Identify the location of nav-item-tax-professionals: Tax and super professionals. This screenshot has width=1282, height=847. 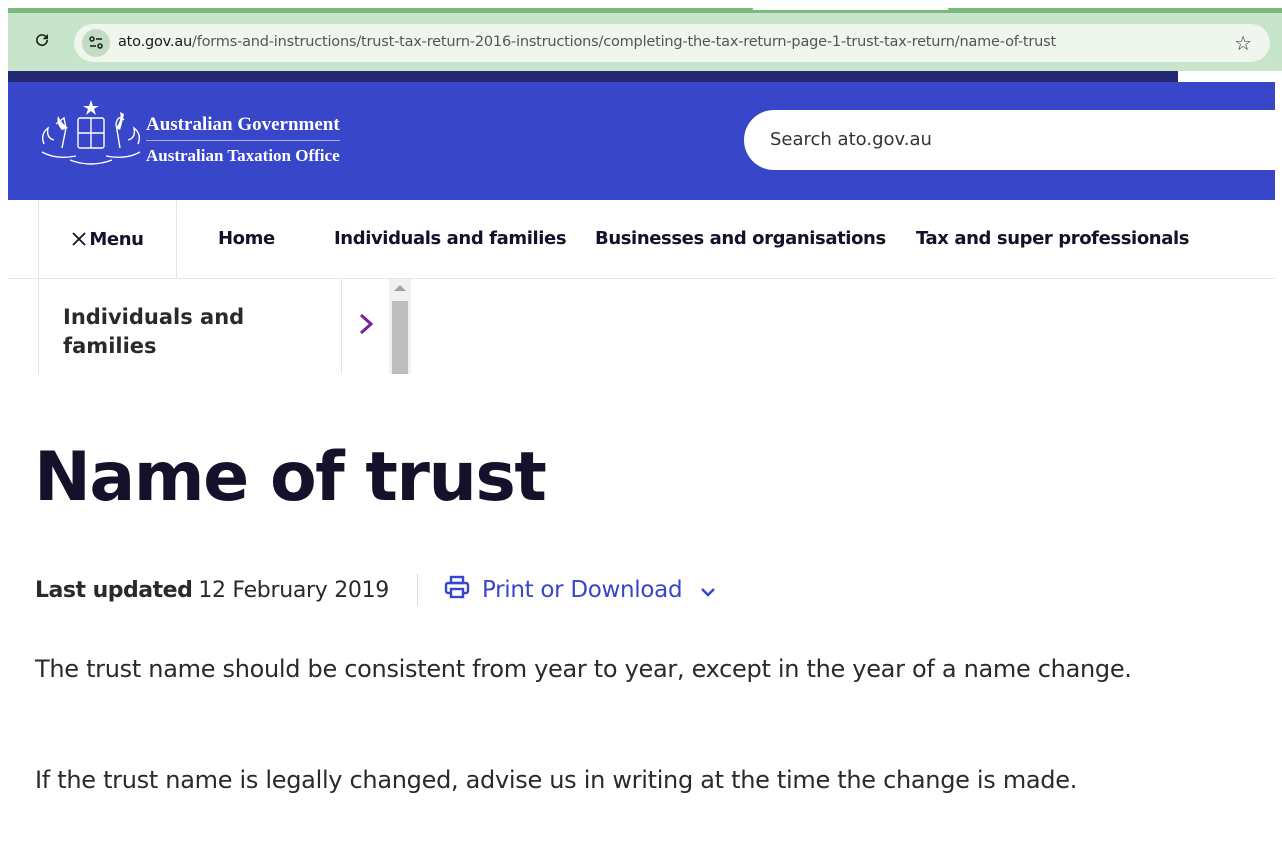
(1052, 238).